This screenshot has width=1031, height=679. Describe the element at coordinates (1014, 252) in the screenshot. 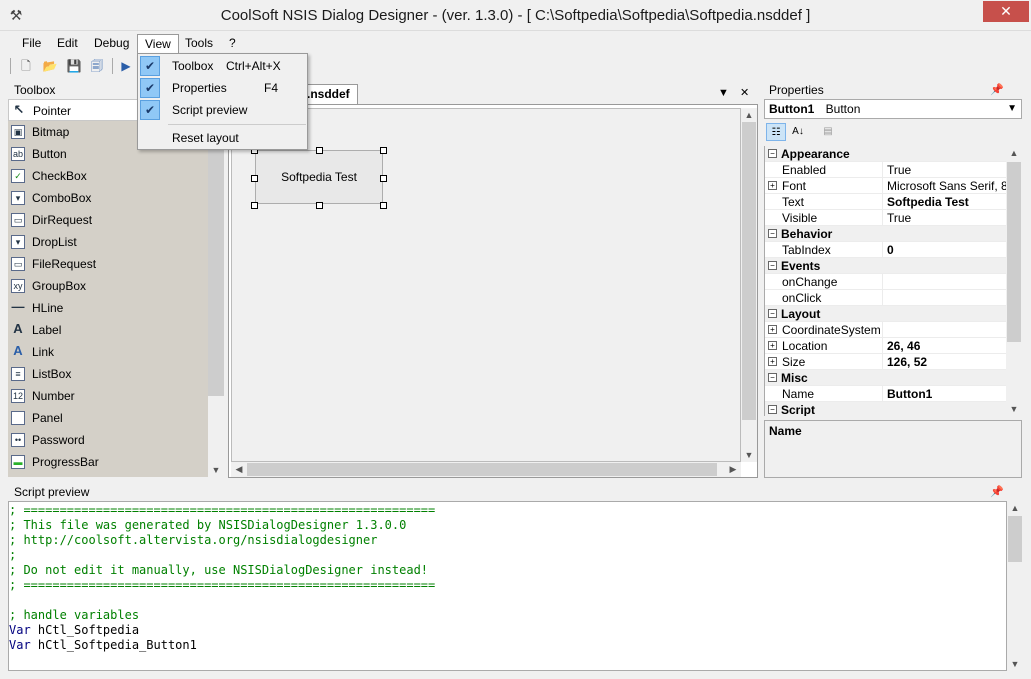

I see `properties-scroll-thumb` at that location.